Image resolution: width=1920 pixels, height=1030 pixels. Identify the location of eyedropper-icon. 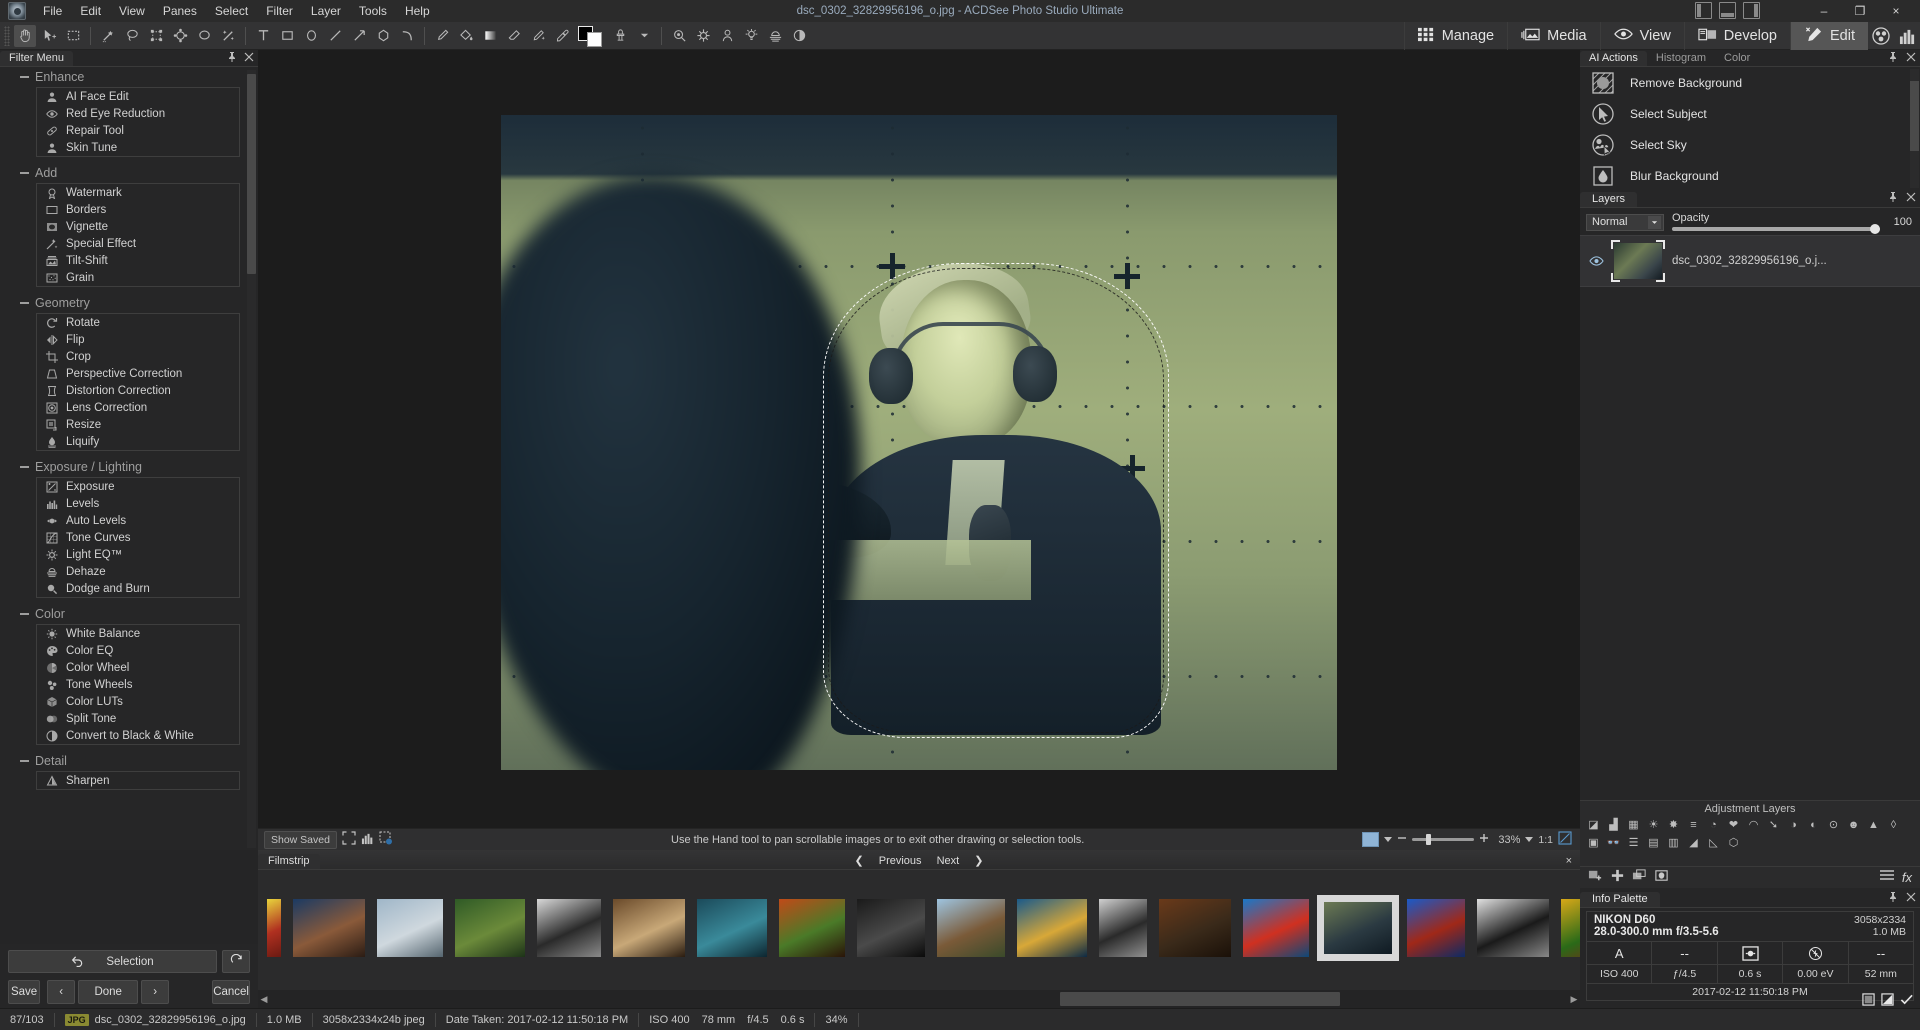
(562, 36).